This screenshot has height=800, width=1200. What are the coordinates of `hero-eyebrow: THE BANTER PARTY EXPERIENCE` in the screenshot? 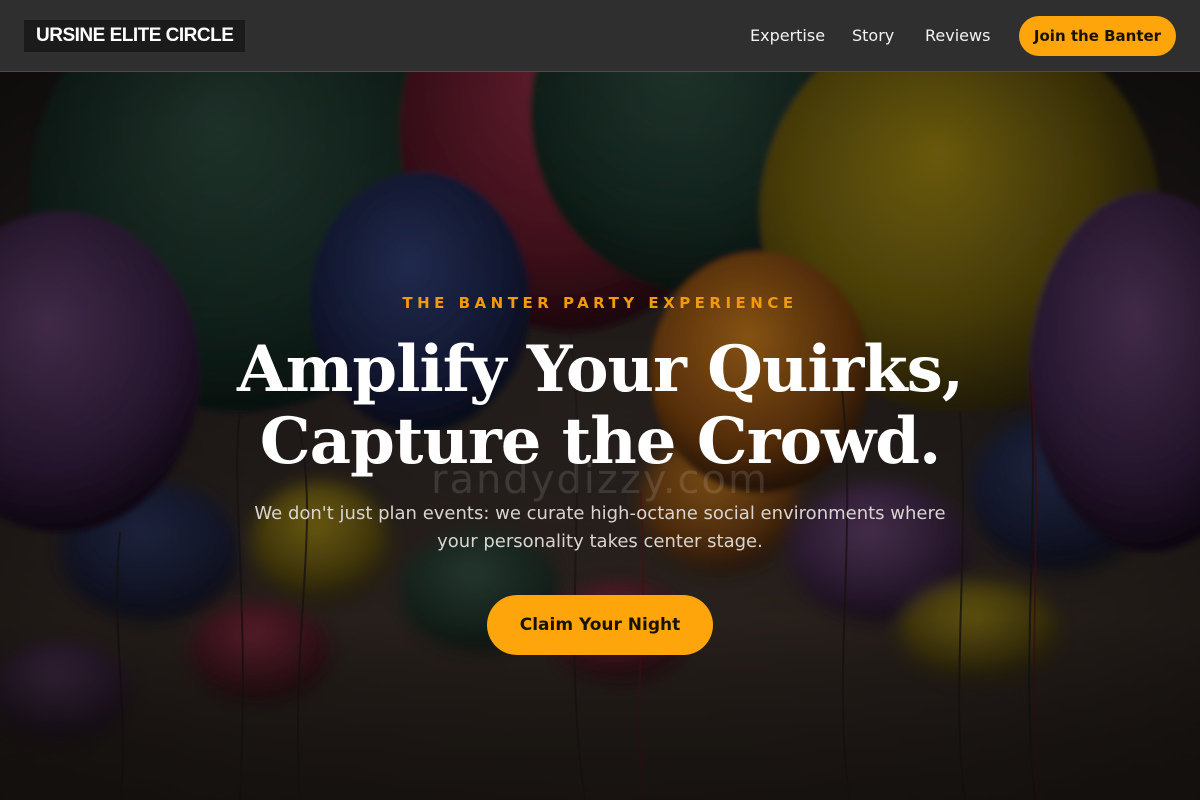 It's located at (600, 303).